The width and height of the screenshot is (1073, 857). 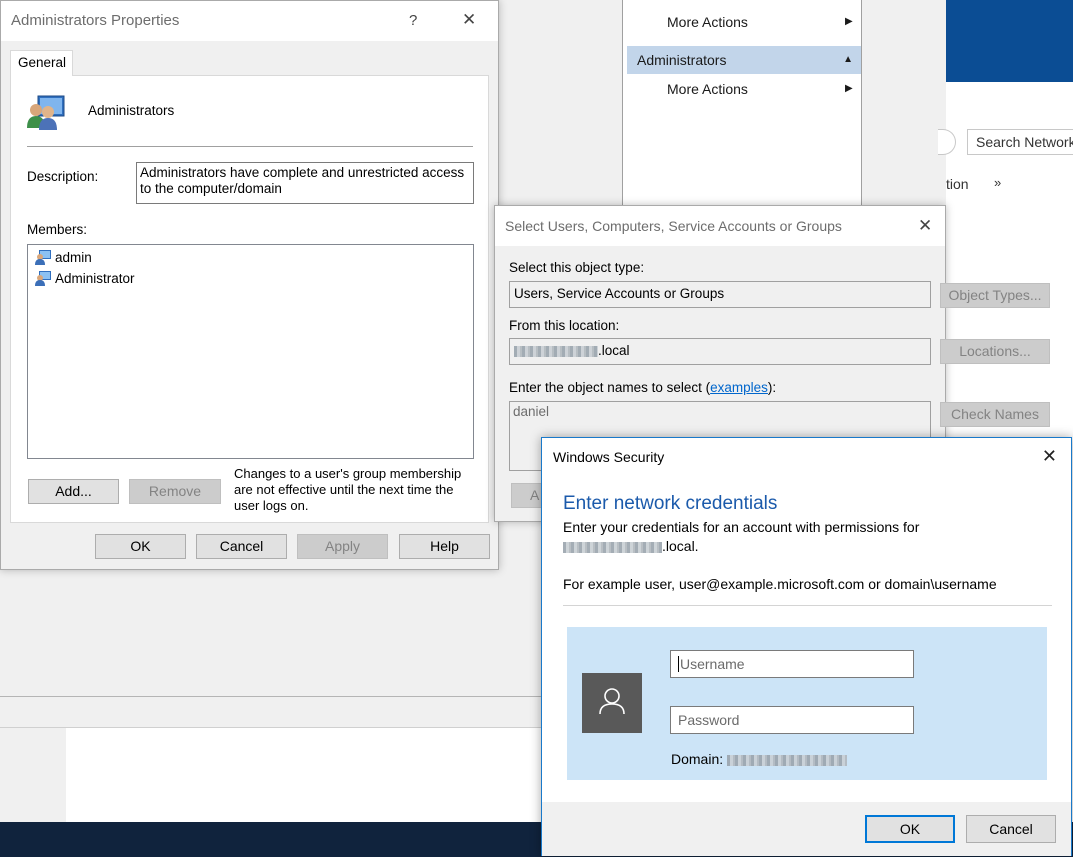 What do you see at coordinates (271, 505) in the screenshot?
I see `note-line: user logs on.` at bounding box center [271, 505].